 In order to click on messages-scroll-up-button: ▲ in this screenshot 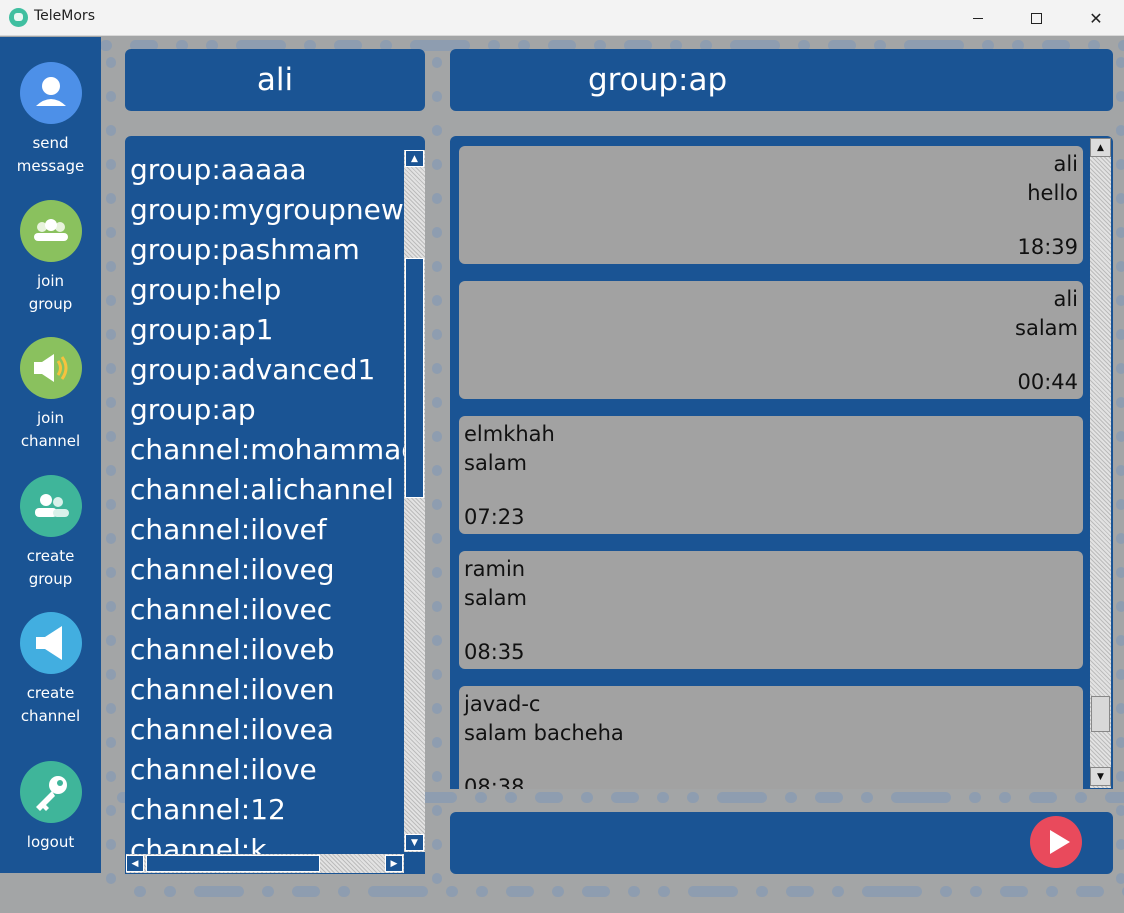, I will do `click(1100, 147)`.